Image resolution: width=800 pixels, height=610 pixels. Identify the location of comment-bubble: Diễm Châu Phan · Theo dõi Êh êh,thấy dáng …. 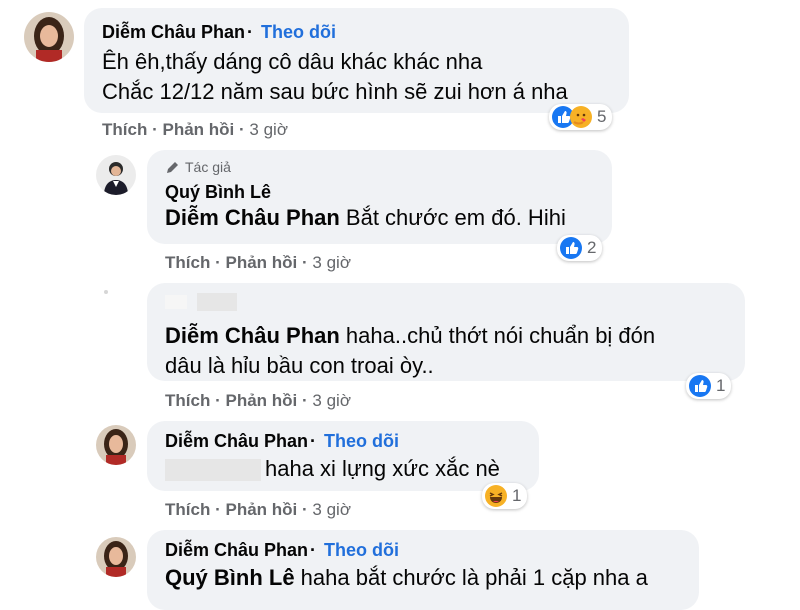
(356, 60).